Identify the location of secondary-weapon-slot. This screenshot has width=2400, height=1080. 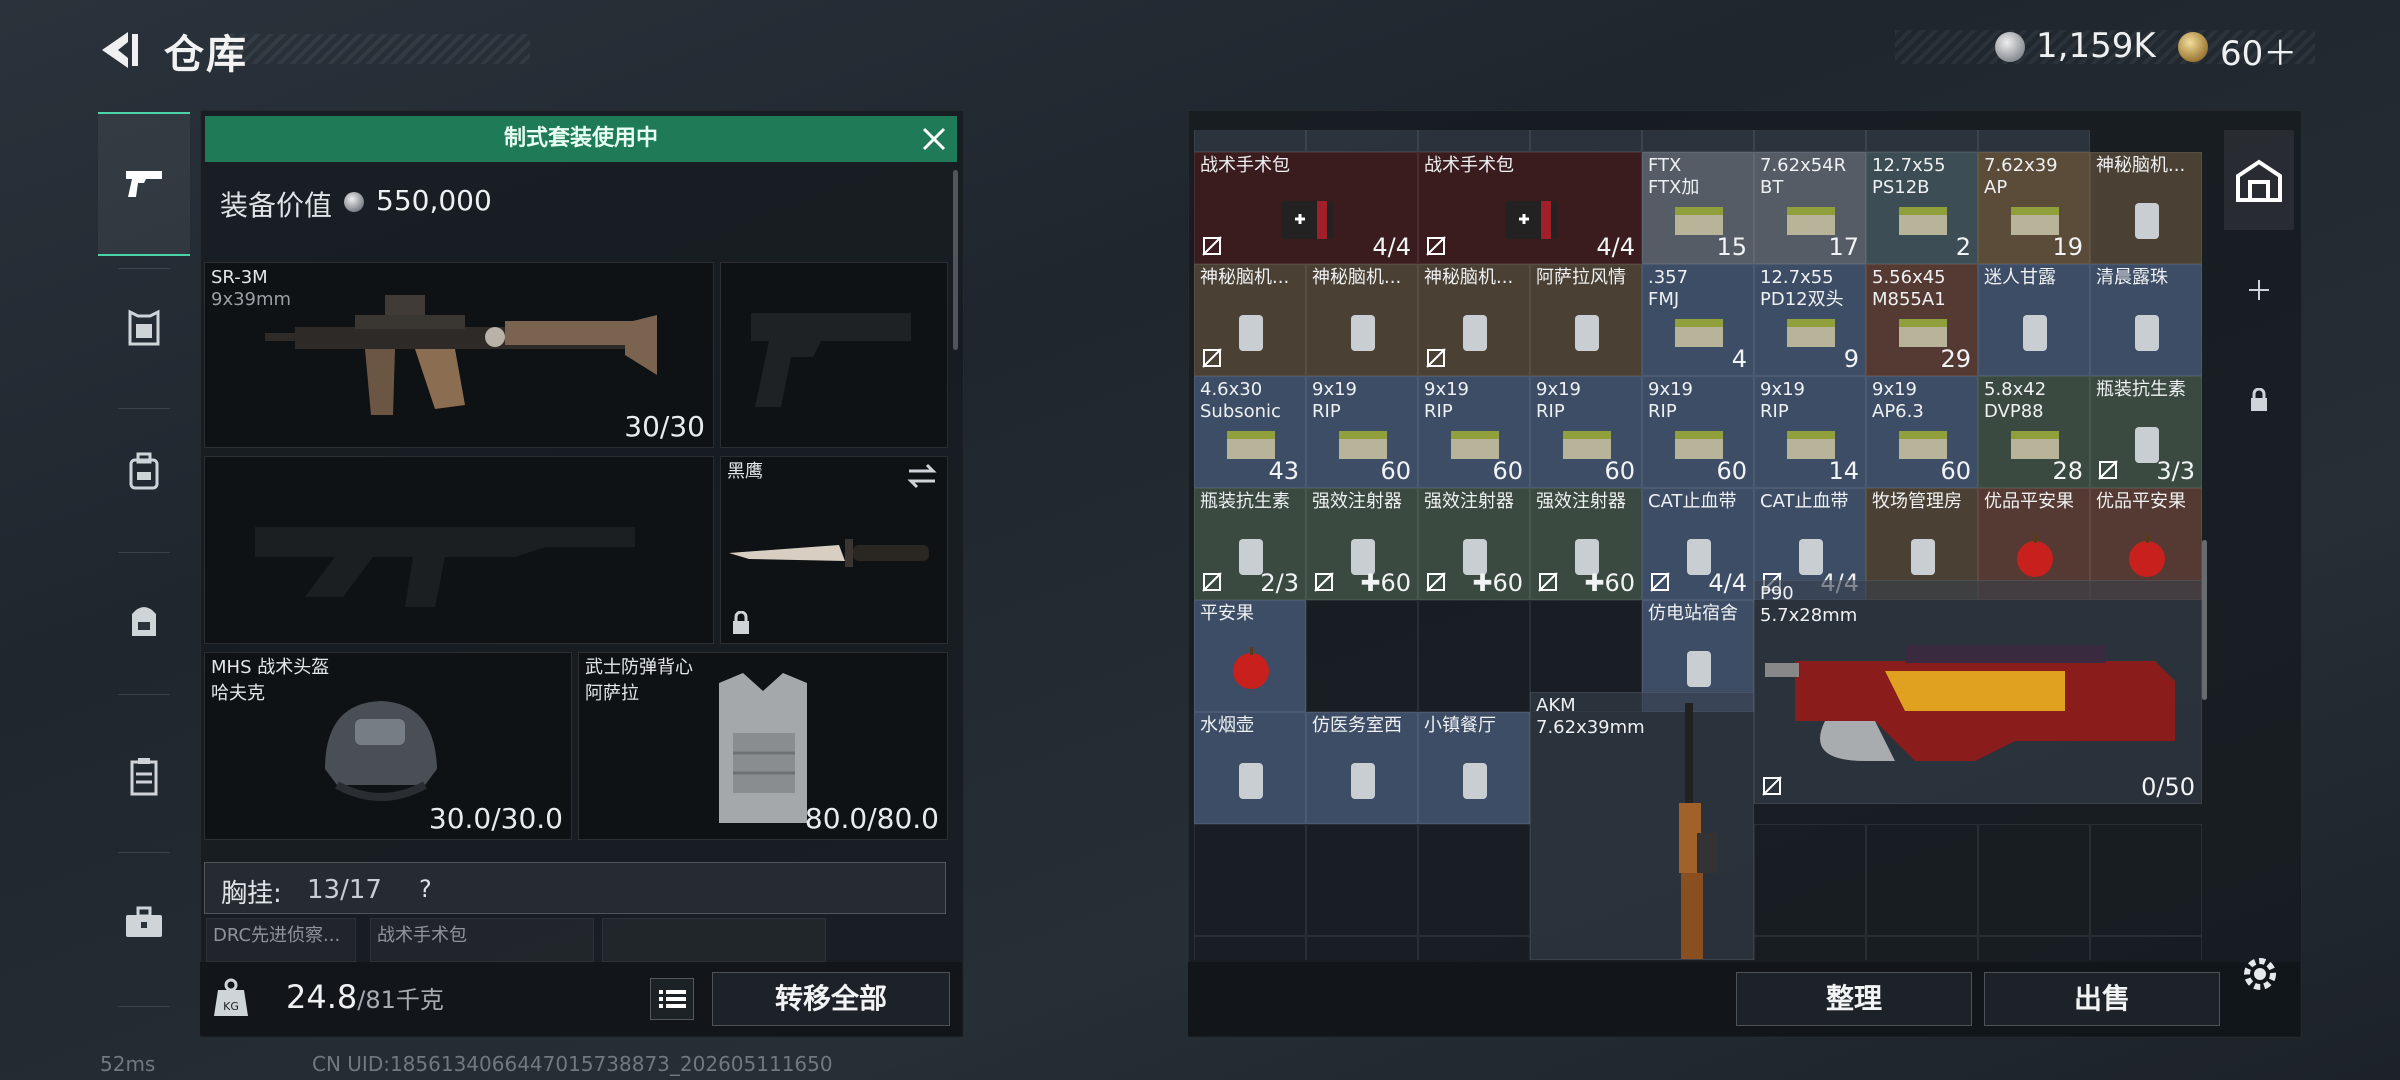
(459, 550).